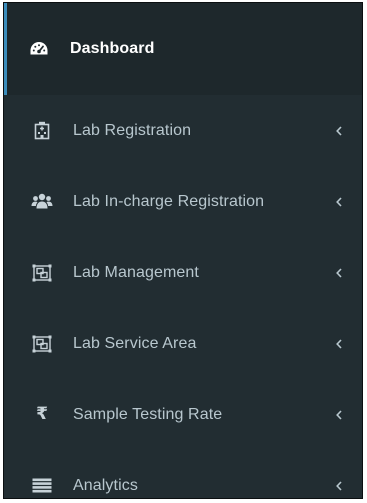  Describe the element at coordinates (135, 343) in the screenshot. I see `sidebar-item-label: Lab Service Area` at that location.